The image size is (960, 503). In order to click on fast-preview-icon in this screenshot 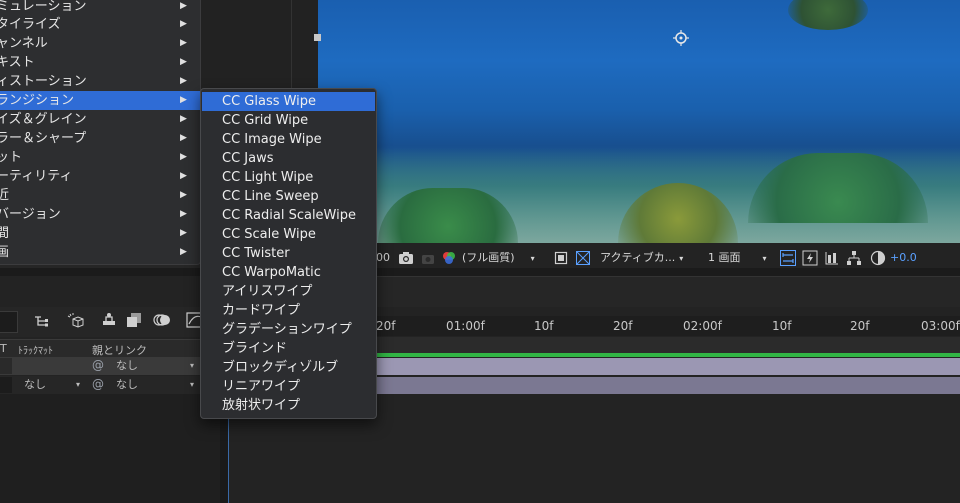, I will do `click(810, 258)`.